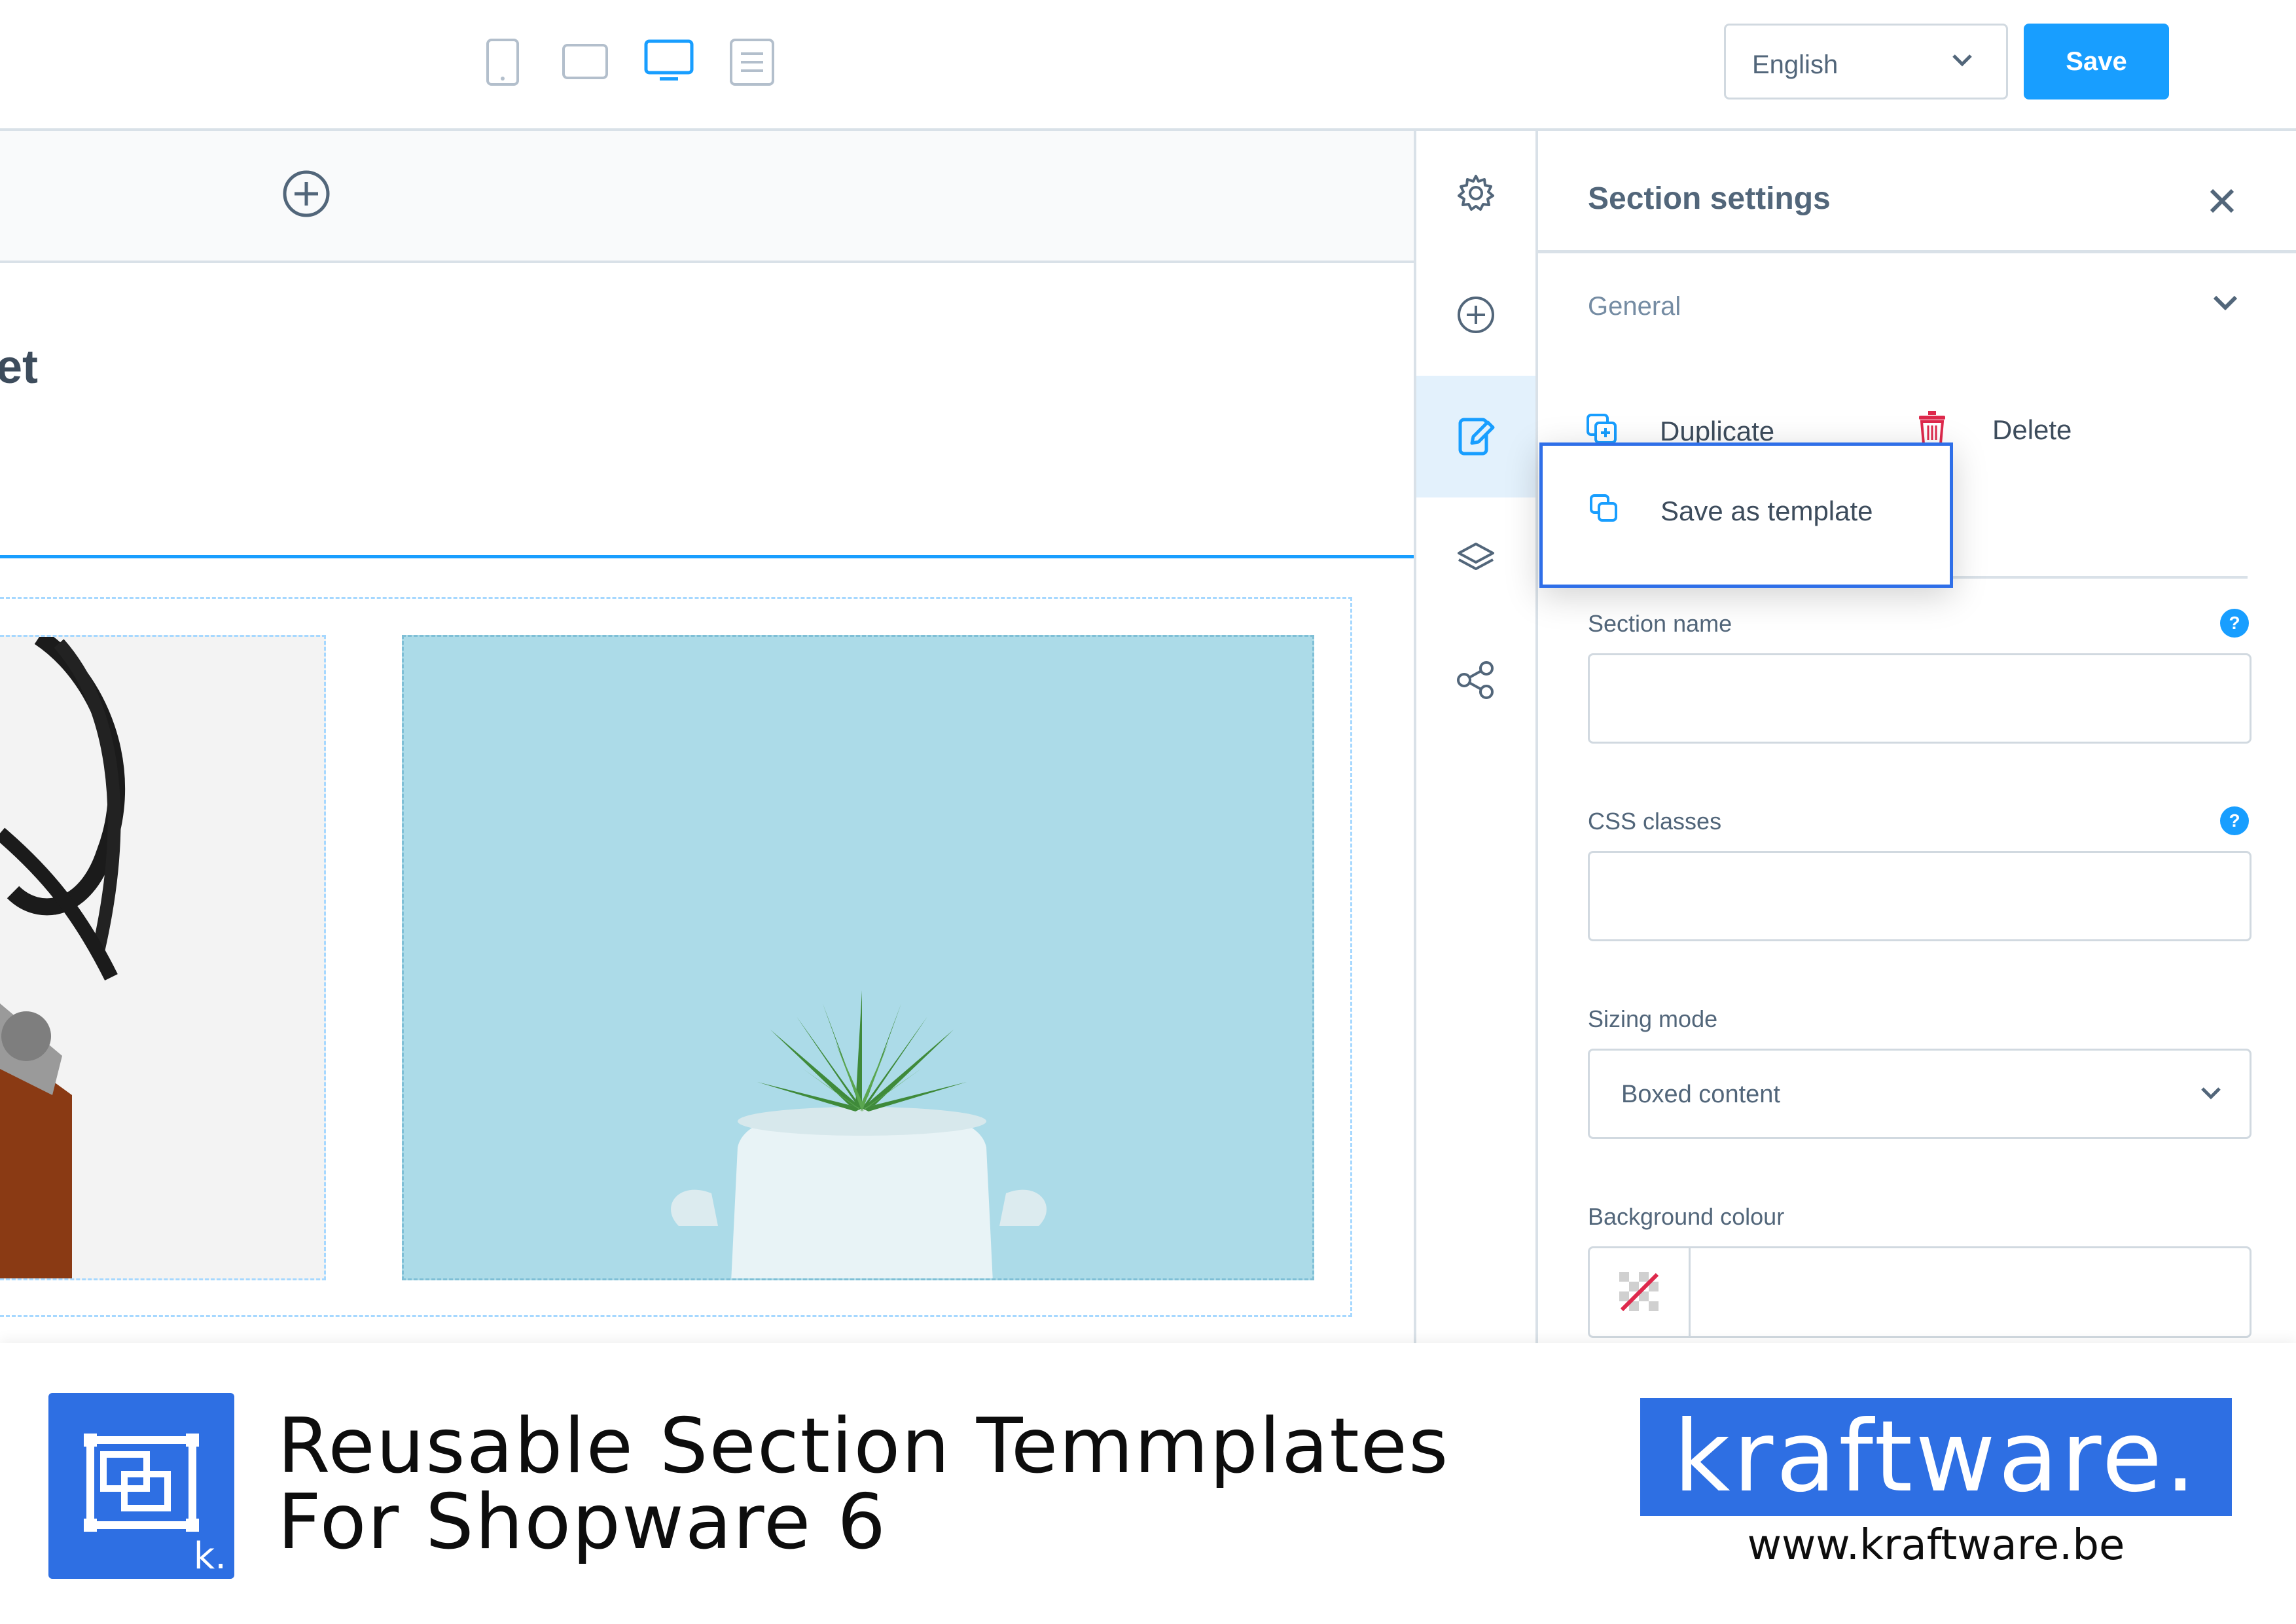  Describe the element at coordinates (2032, 429) in the screenshot. I see `delete-label: Delete` at that location.